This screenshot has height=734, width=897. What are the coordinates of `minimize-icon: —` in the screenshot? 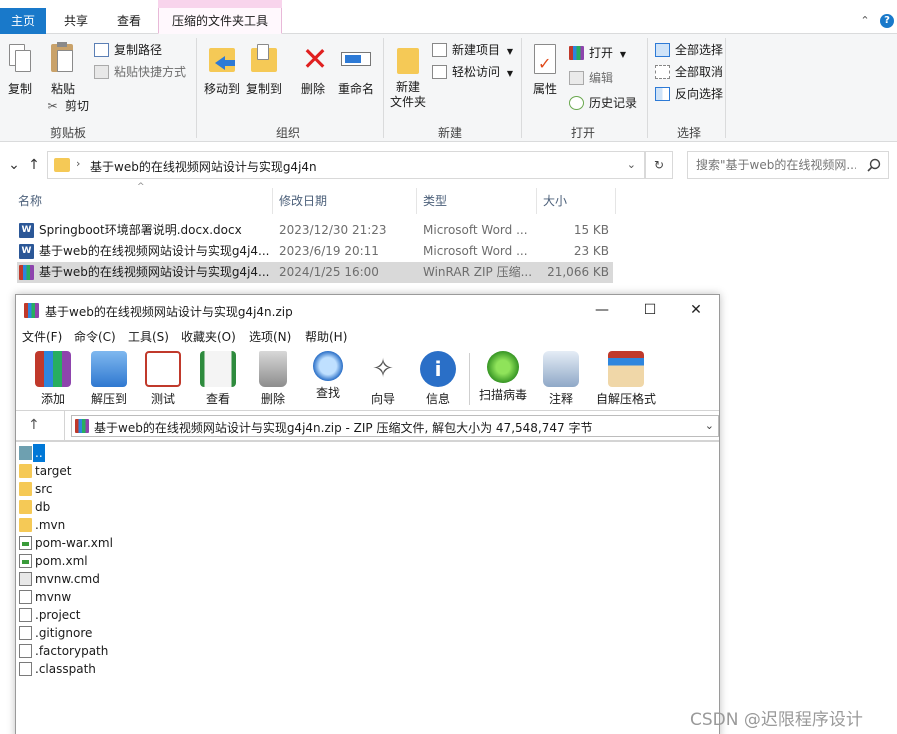 It's located at (602, 310).